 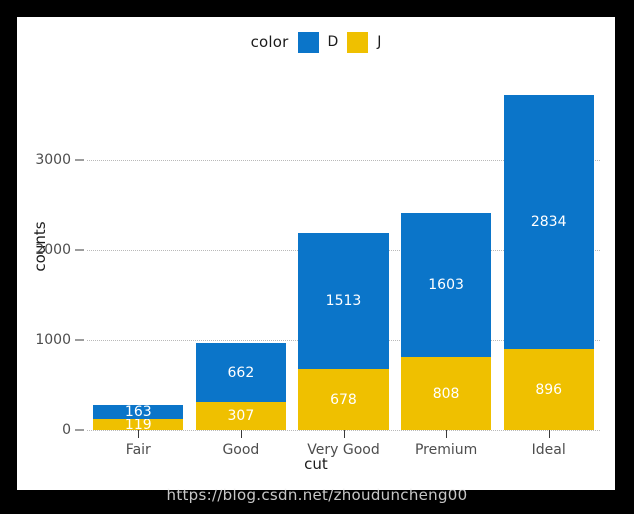 What do you see at coordinates (66, 430) in the screenshot?
I see `y-tick-label: 0` at bounding box center [66, 430].